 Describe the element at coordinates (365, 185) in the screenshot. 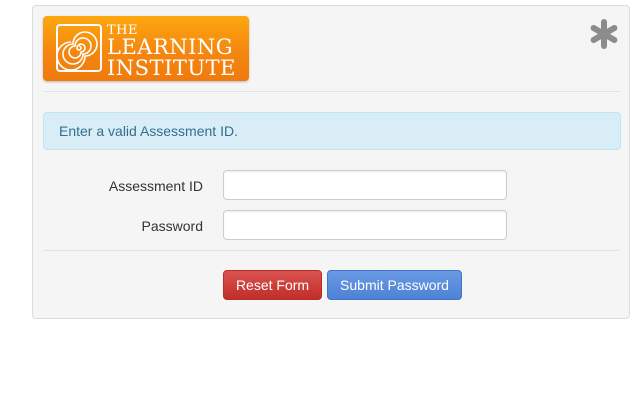

I see `assessment-id-input` at that location.